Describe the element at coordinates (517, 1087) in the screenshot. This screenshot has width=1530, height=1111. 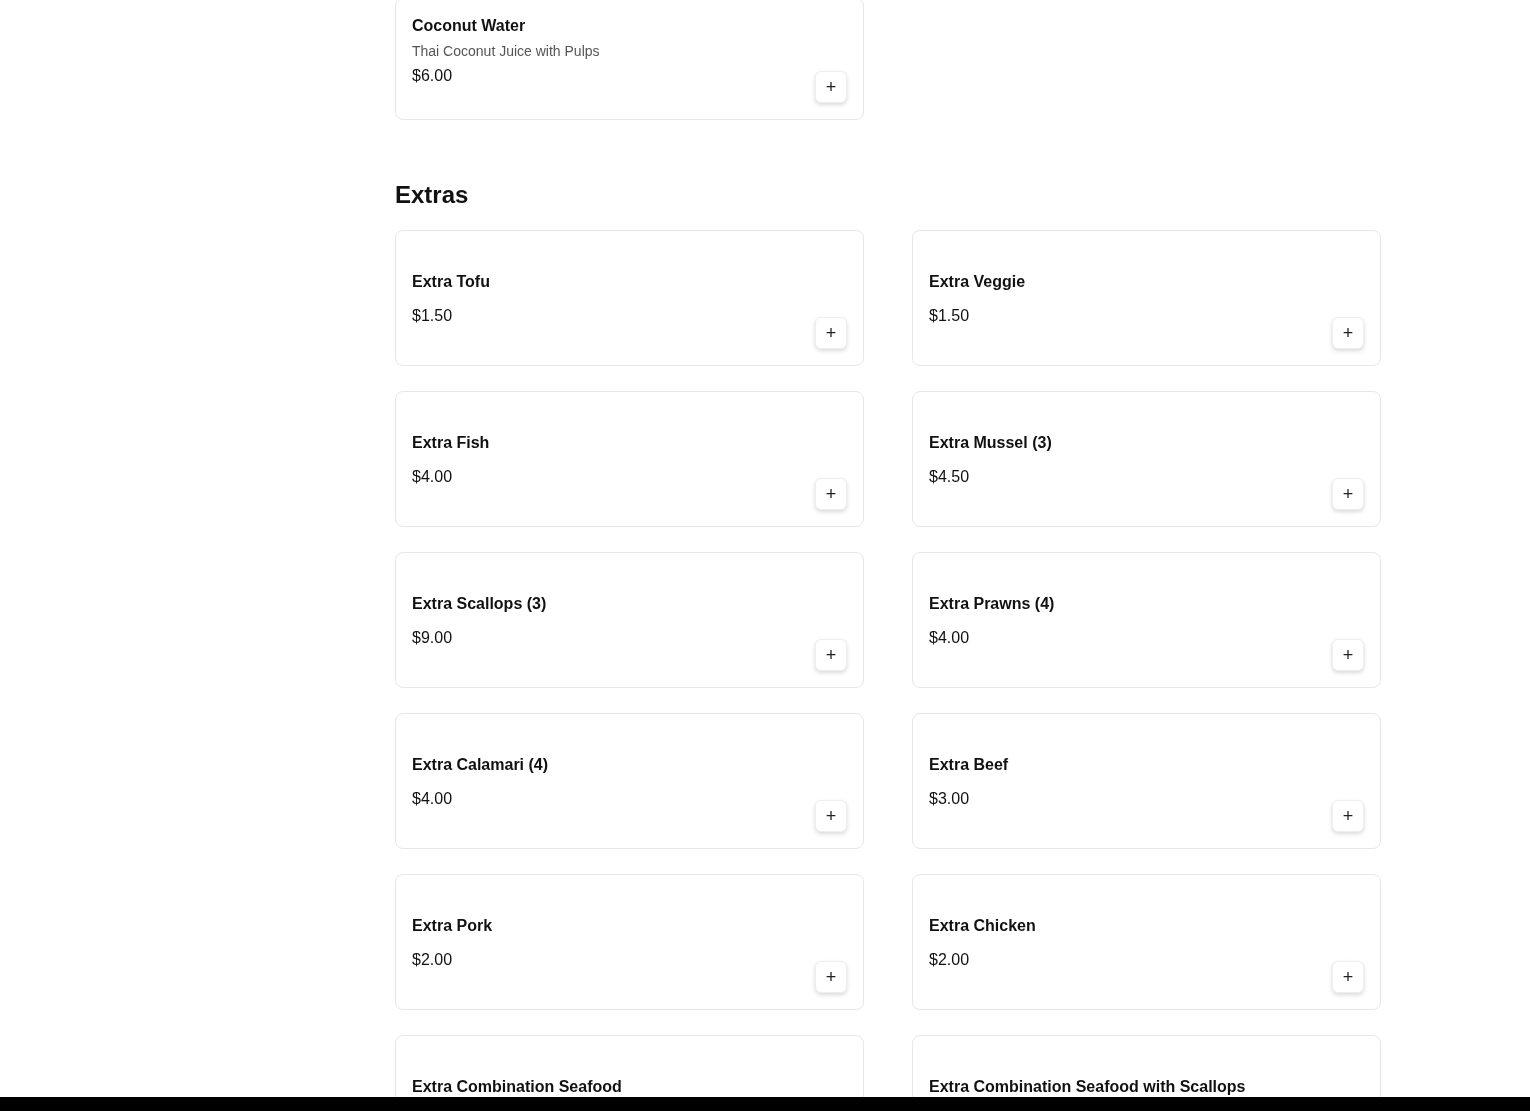
I see `item-name: Extra Combination Seafood` at that location.